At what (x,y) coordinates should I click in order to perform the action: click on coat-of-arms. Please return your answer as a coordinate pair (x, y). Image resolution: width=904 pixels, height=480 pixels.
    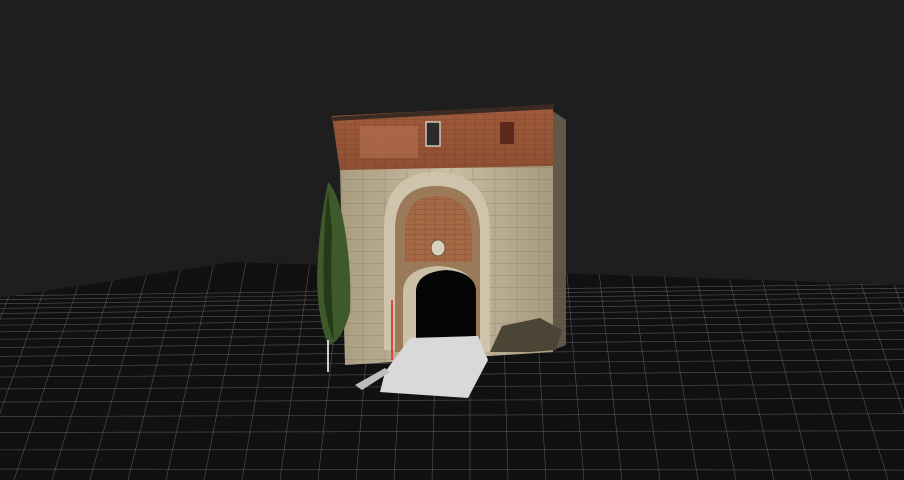
    Looking at the image, I should click on (438, 248).